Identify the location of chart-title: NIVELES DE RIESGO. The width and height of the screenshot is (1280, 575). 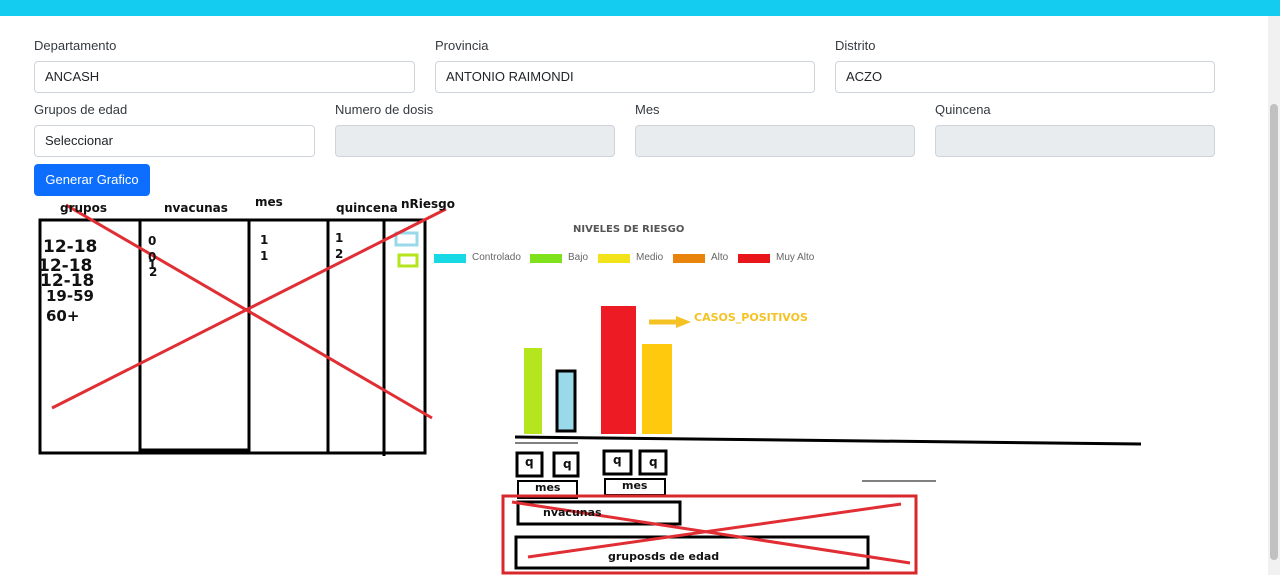
(629, 229).